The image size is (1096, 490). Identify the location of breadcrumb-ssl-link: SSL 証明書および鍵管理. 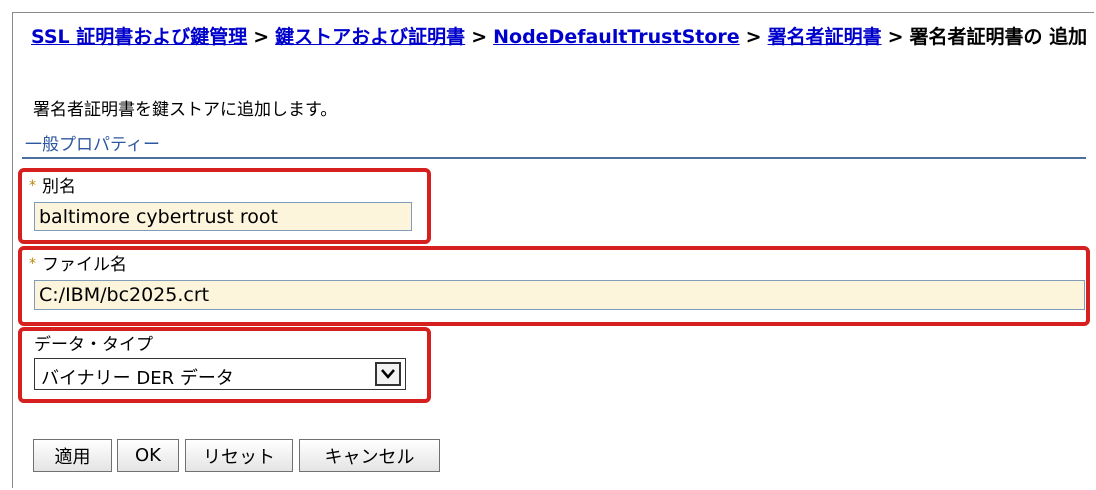
(139, 37).